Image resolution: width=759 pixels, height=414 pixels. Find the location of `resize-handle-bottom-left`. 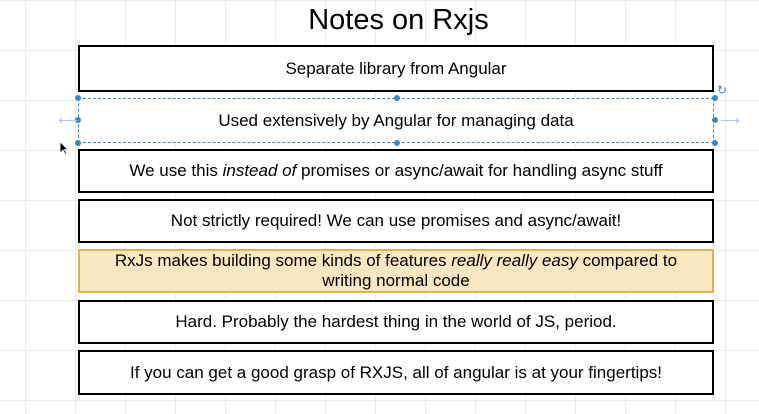

resize-handle-bottom-left is located at coordinates (78, 143).